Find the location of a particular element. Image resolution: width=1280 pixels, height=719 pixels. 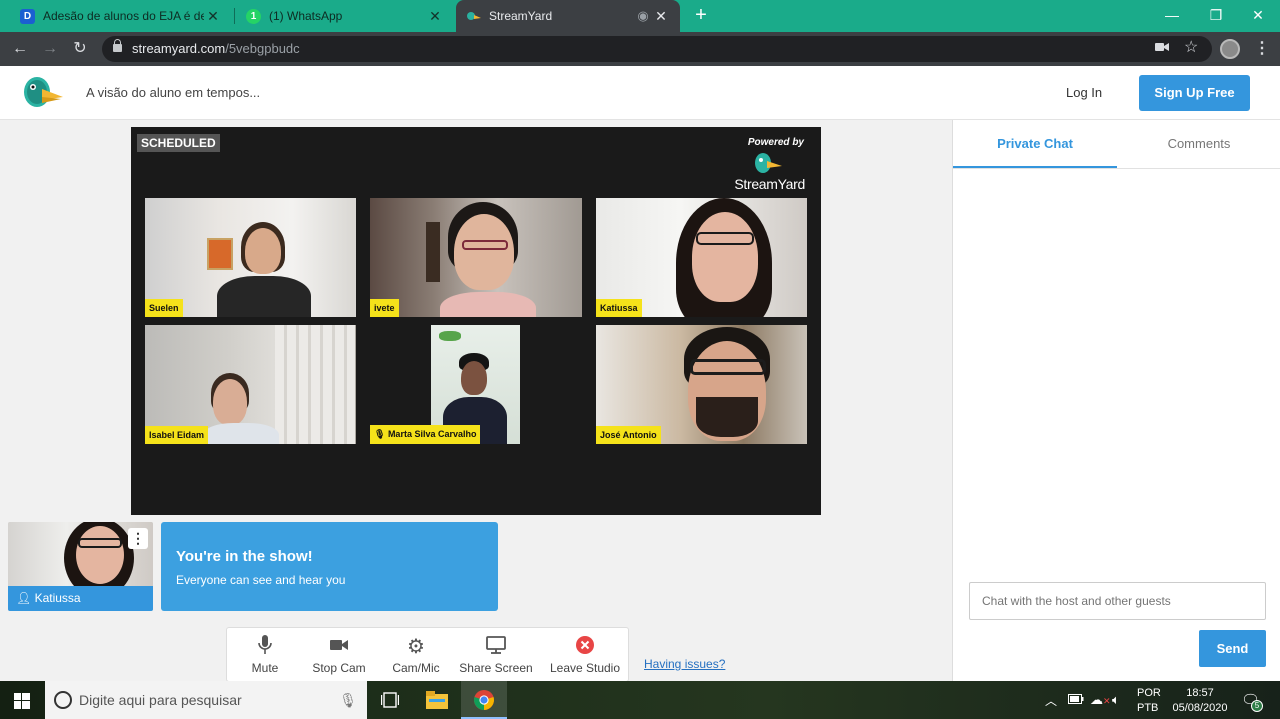

mute-button: Mute is located at coordinates (265, 655).